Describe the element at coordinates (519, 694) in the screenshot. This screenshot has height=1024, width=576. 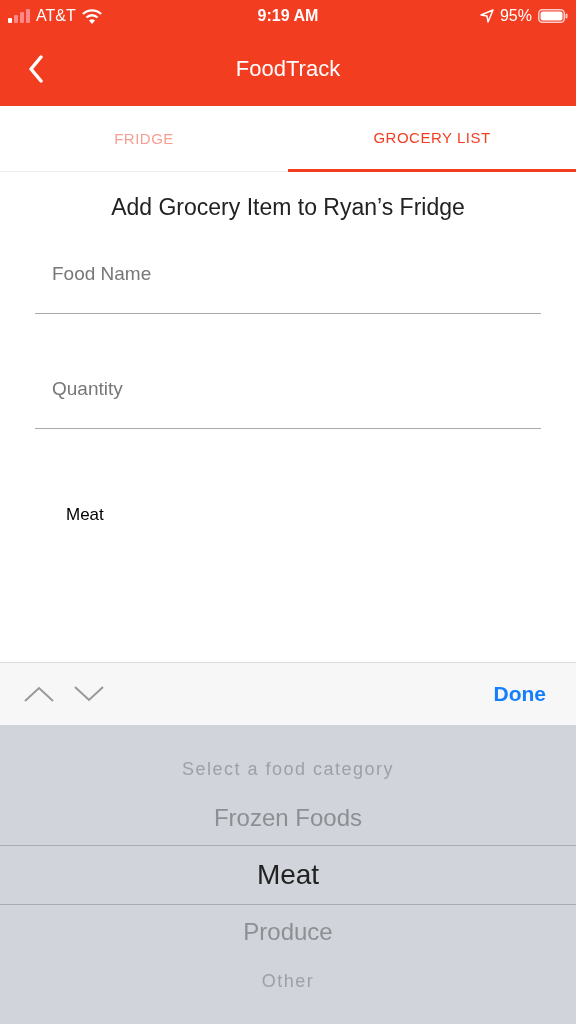
I see `done-button: Done` at that location.